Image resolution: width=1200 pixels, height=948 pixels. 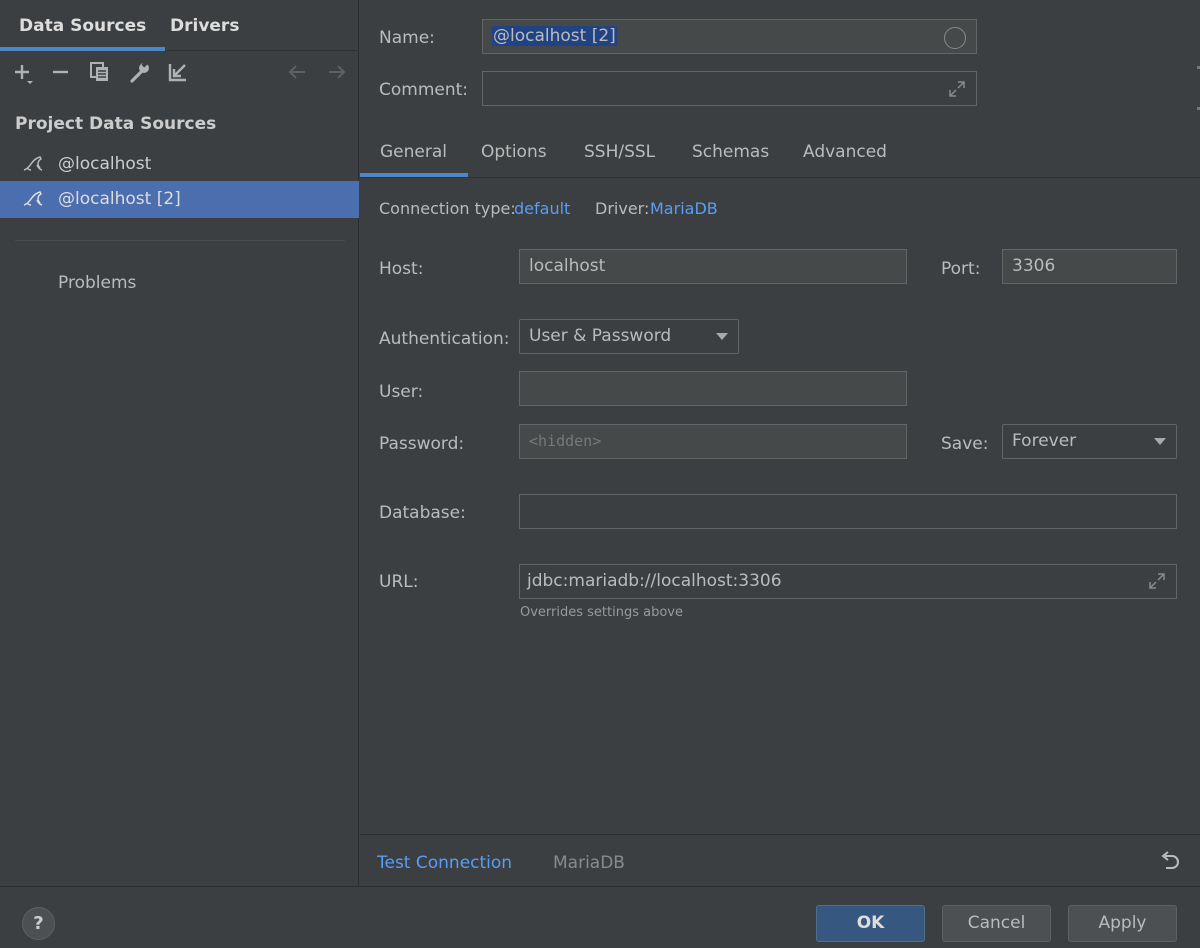 I want to click on import-icon, so click(x=178, y=72).